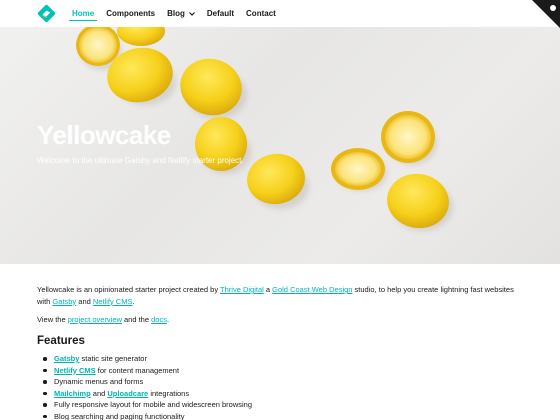 The height and width of the screenshot is (420, 560). I want to click on gold-coast-web-design-link: Gold Coast Web Design, so click(312, 289).